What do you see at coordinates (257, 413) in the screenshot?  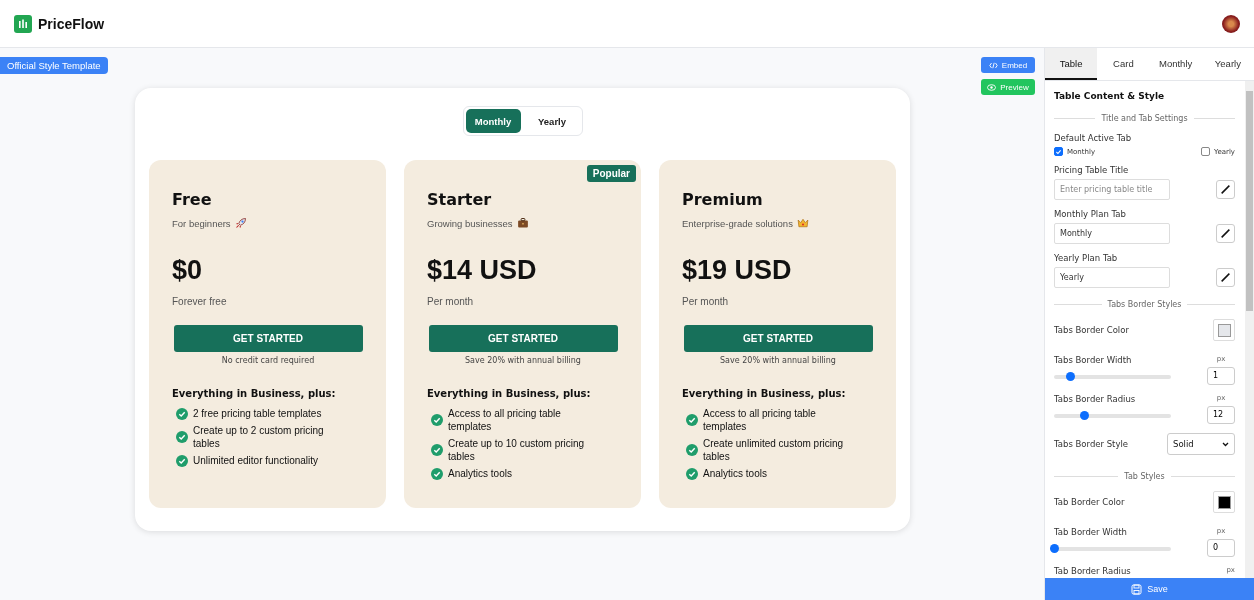 I see `feature-text: 2 free pricing table templates` at bounding box center [257, 413].